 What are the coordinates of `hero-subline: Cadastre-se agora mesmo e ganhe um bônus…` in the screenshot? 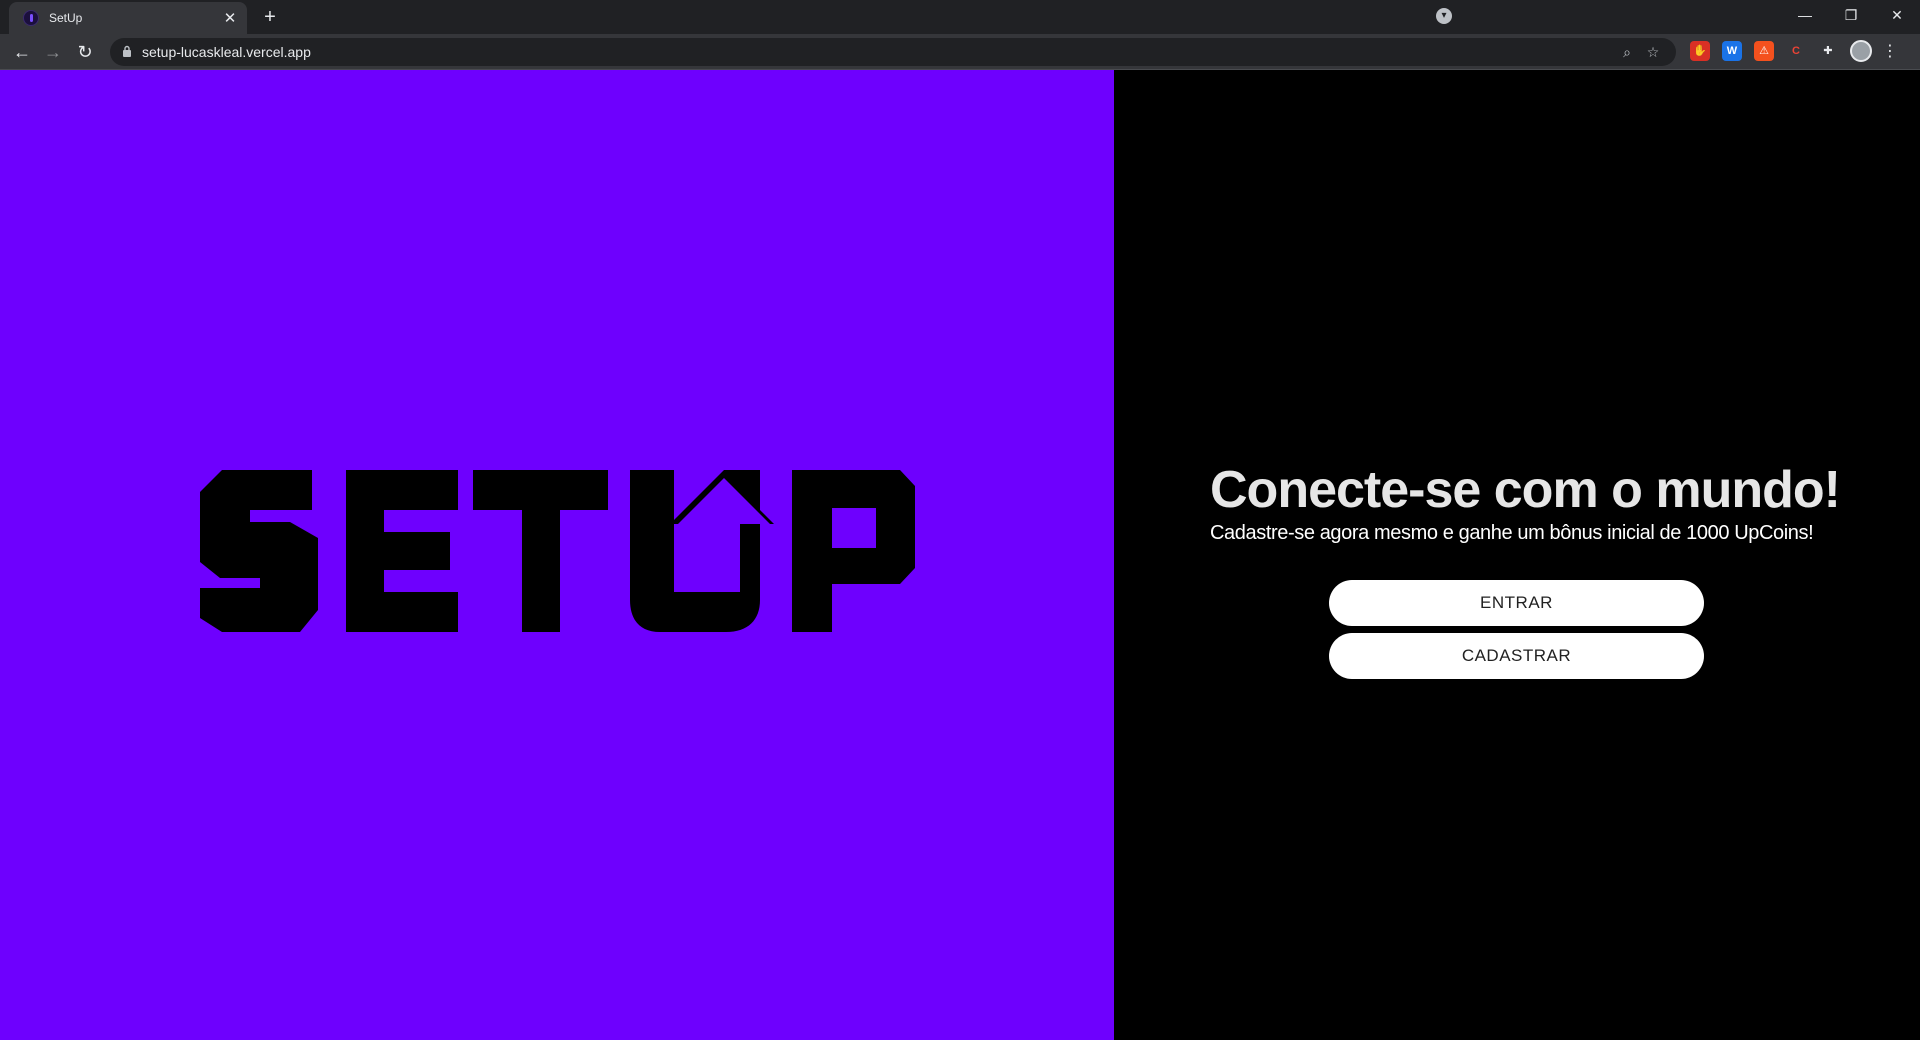 It's located at (1512, 533).